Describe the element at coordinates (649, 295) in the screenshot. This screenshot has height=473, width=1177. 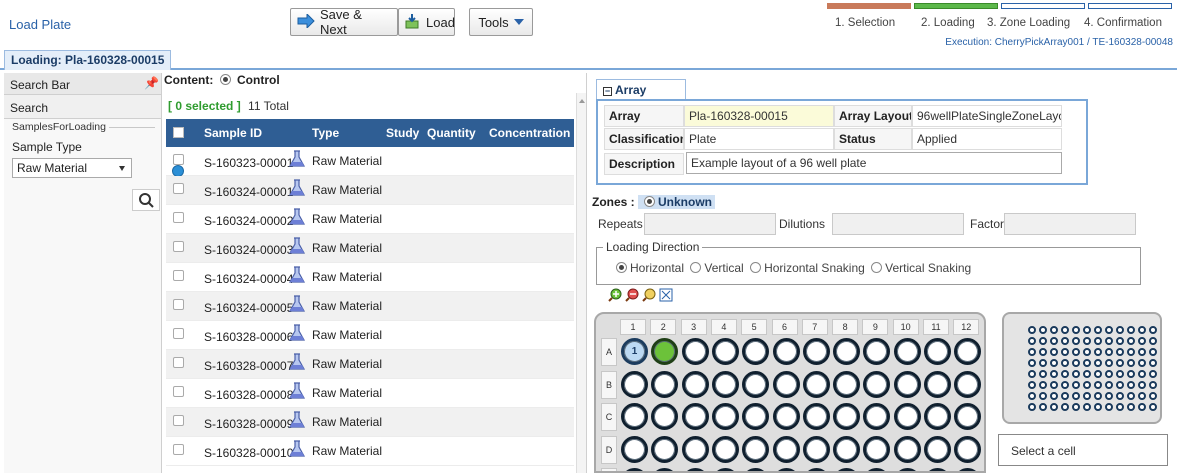
I see `zoom-reset-icon` at that location.